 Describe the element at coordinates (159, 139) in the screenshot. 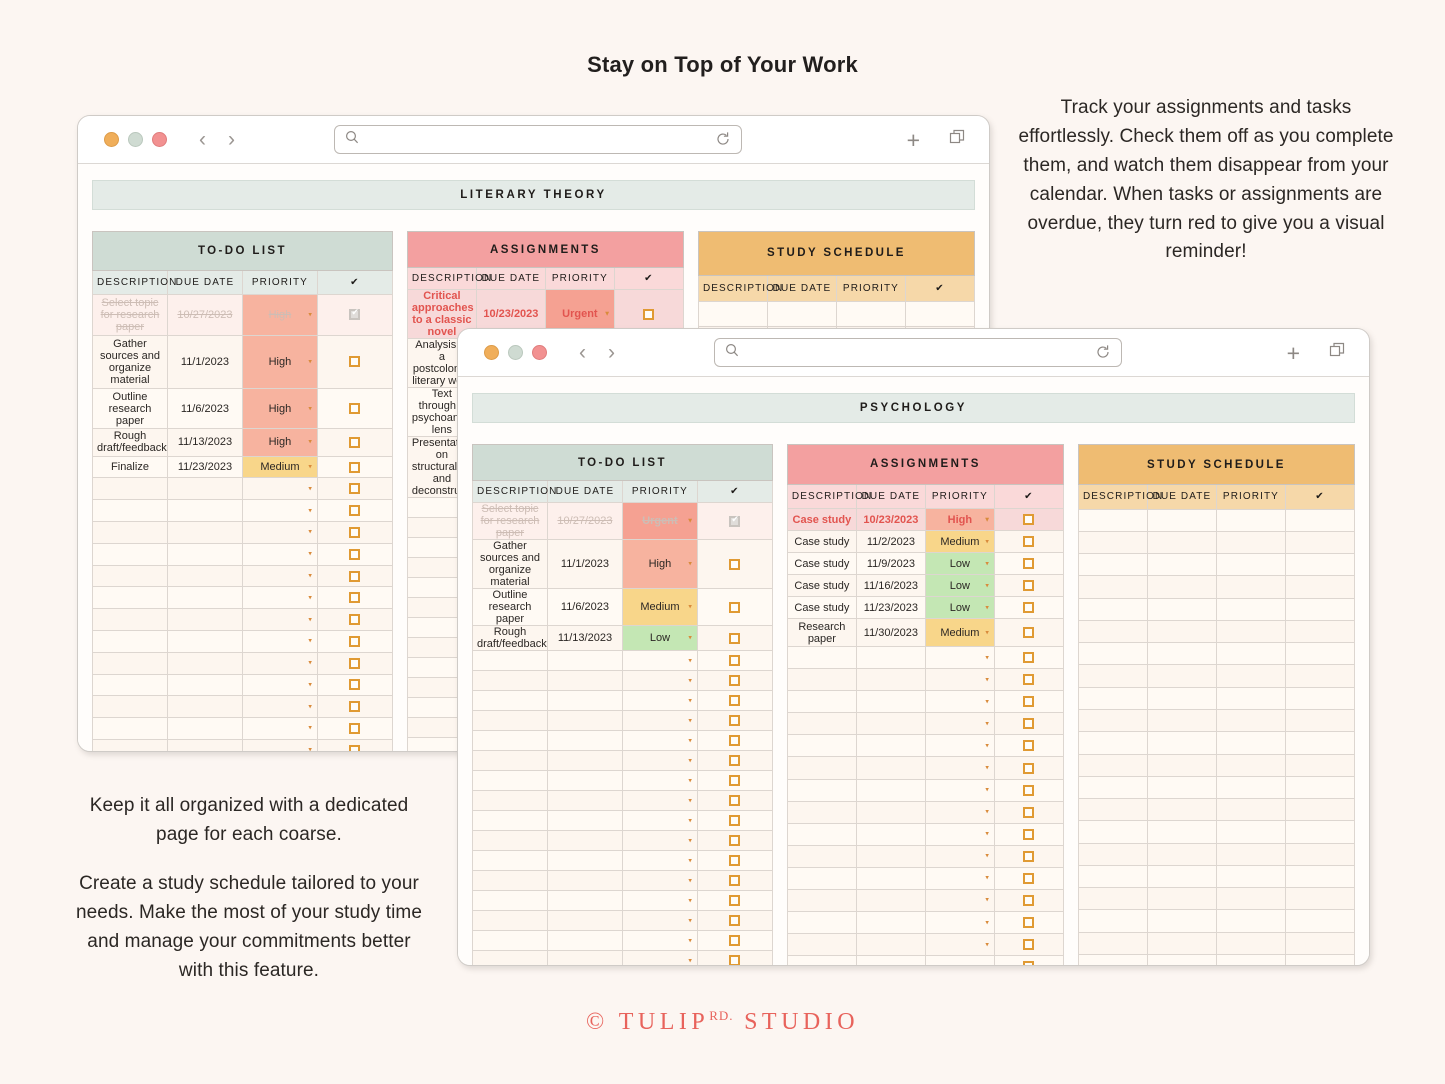

I see `close-light-icon` at that location.